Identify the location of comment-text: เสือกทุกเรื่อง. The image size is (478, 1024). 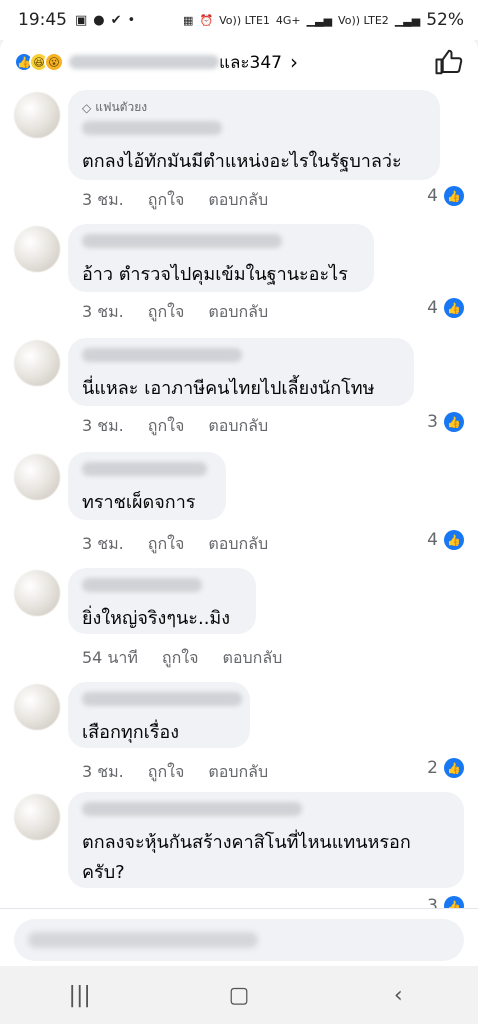
(131, 732).